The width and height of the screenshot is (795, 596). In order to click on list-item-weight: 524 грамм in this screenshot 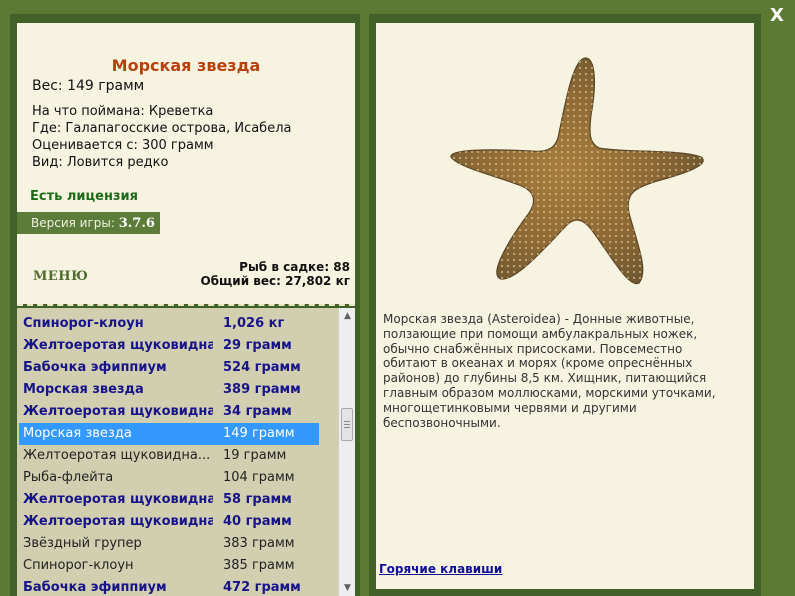, I will do `click(262, 367)`.